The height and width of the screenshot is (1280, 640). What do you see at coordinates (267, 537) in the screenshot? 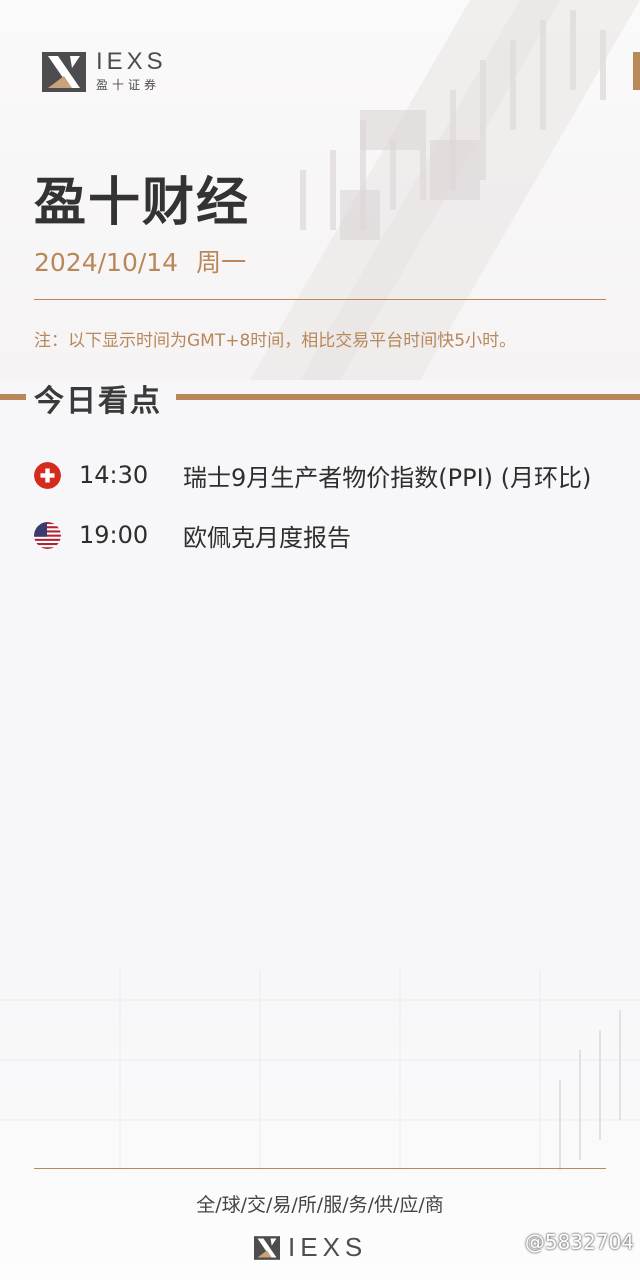
I see `event-title: 欧佩克月度报告` at bounding box center [267, 537].